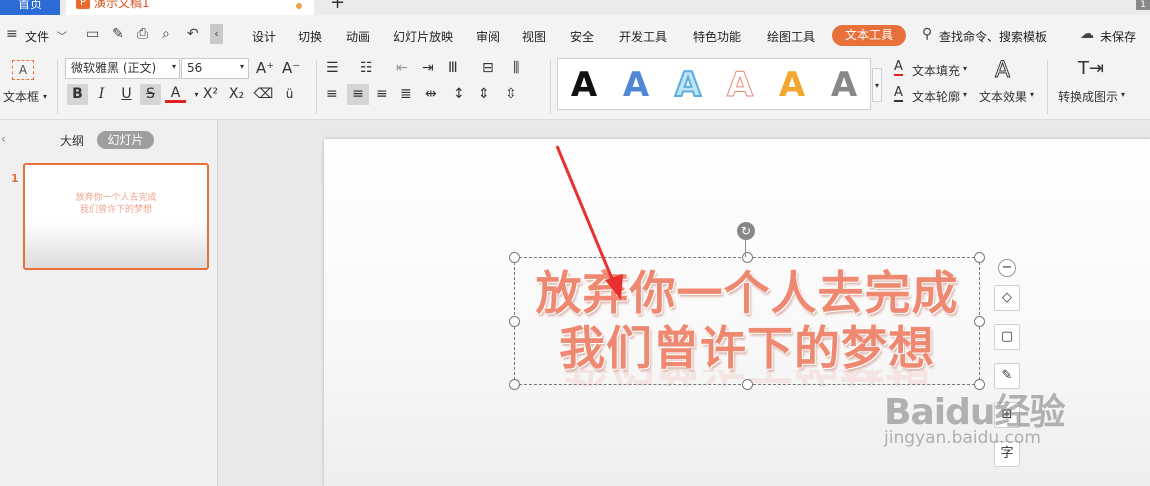 Image resolution: width=1150 pixels, height=486 pixels. What do you see at coordinates (459, 94) in the screenshot?
I see `line-spacing-icon: ↕` at bounding box center [459, 94].